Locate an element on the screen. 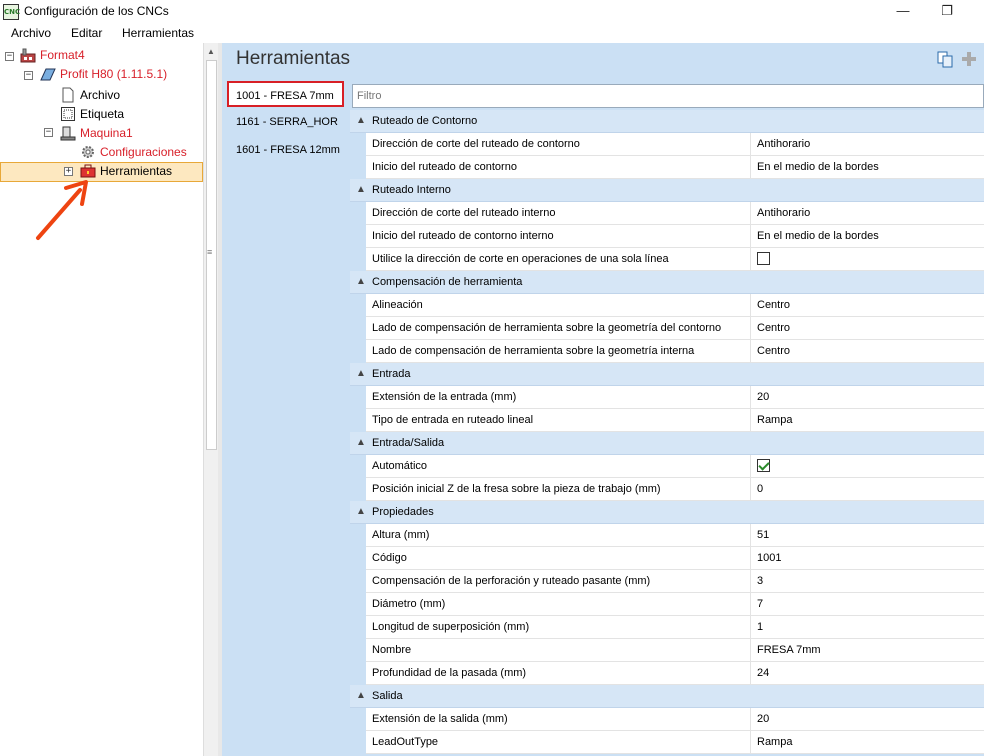 The width and height of the screenshot is (984, 756). property-row: Nombre FRESA 7mm is located at coordinates (667, 650).